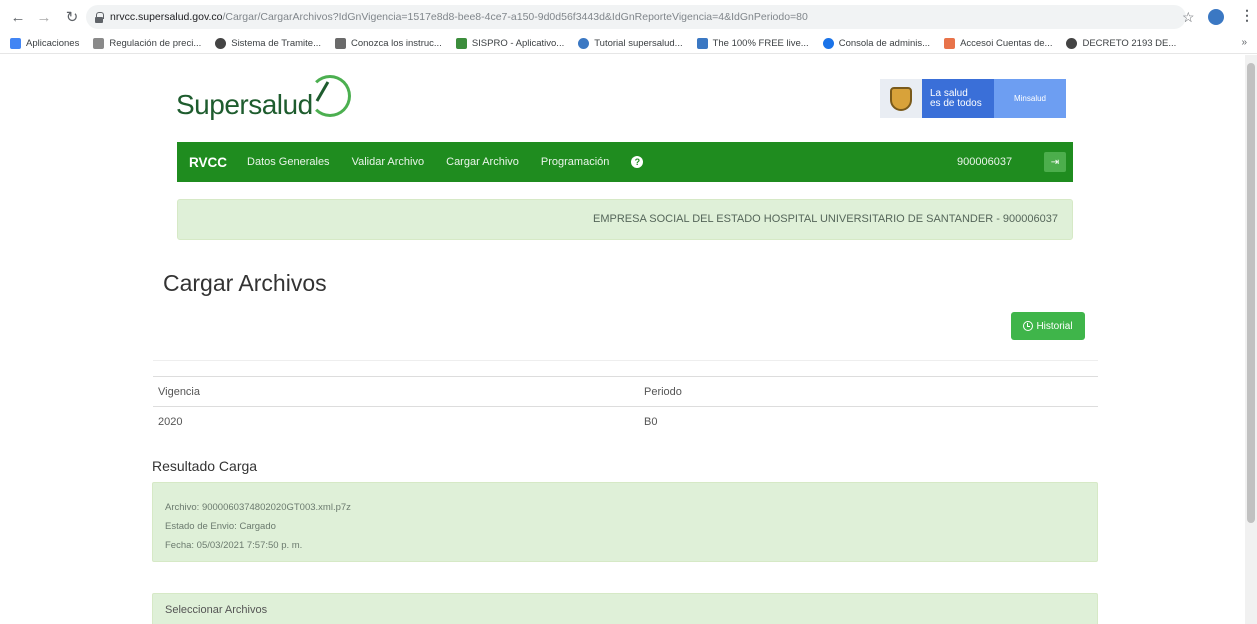  I want to click on help-icon: ?, so click(637, 162).